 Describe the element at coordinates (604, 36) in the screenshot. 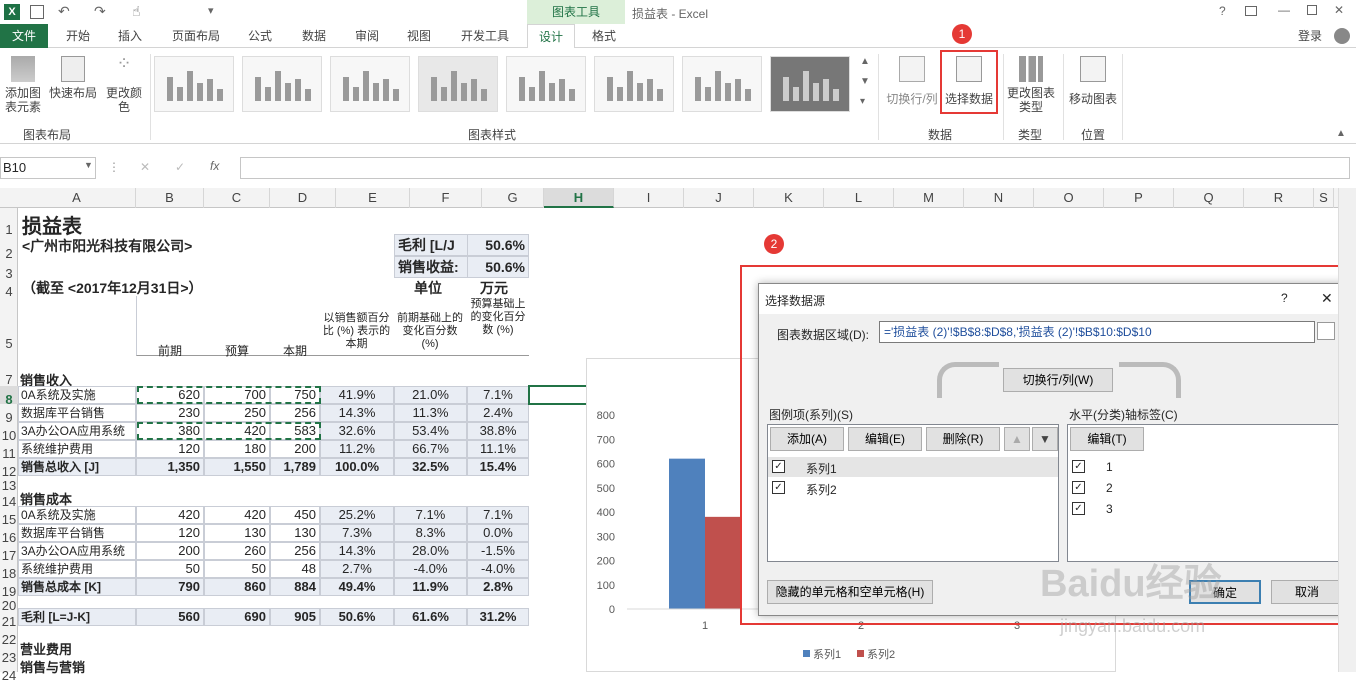

I see `tab-format: 格式` at that location.